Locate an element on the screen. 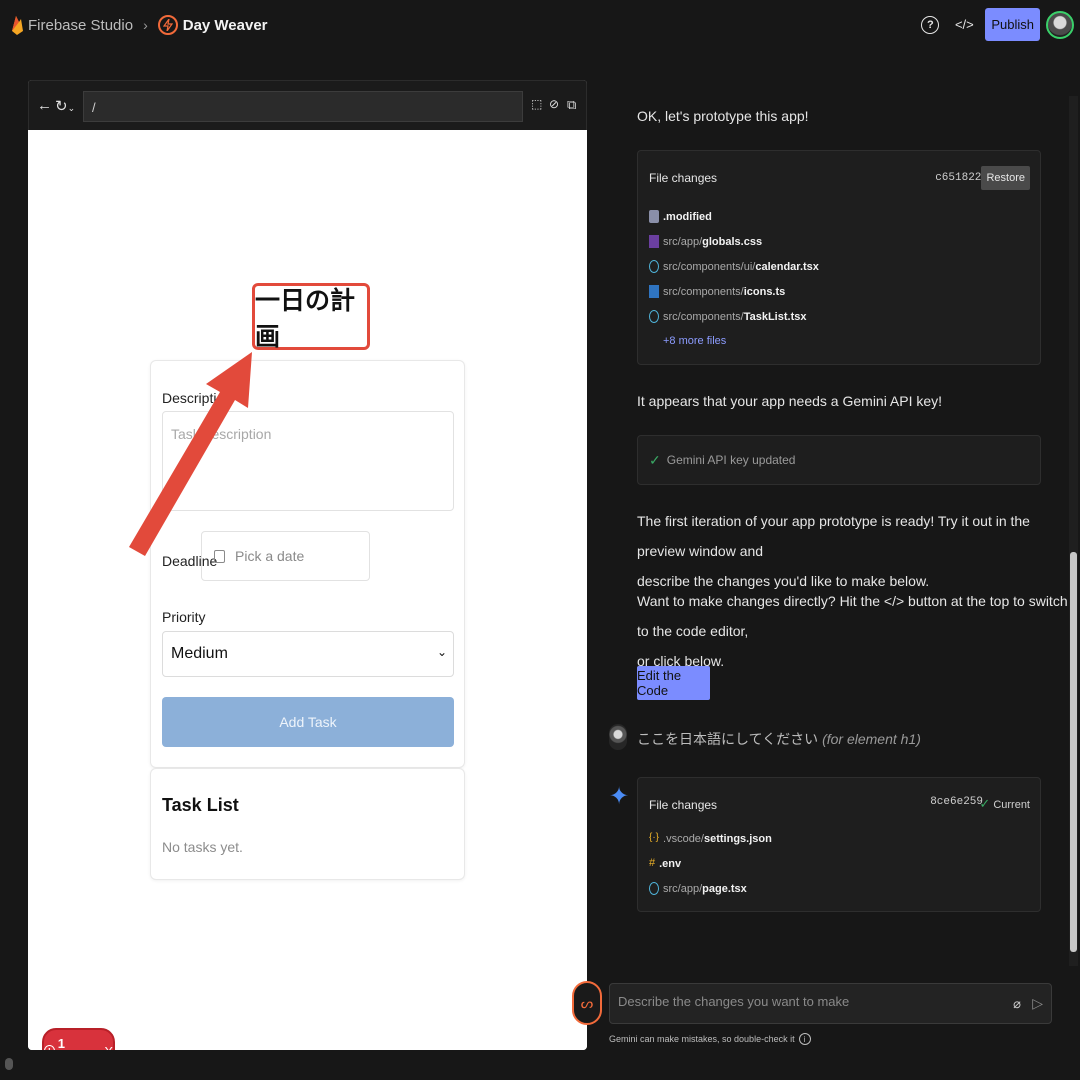 This screenshot has height=1080, width=1080. file-item: # .env is located at coordinates (665, 863).